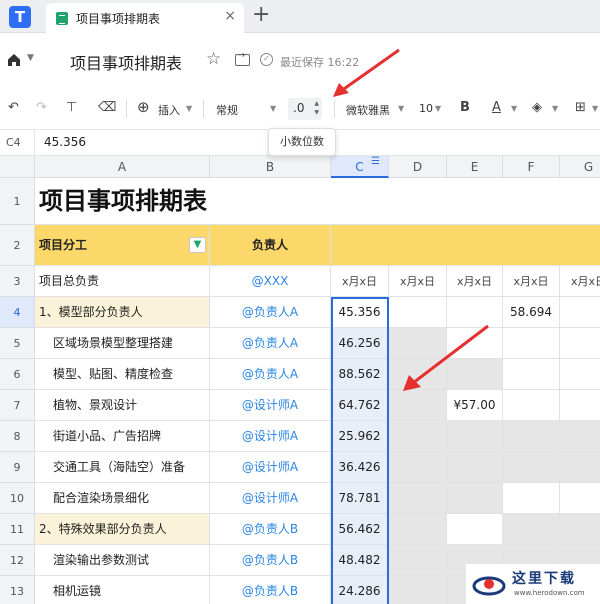 This screenshot has height=604, width=600. Describe the element at coordinates (17, 560) in the screenshot. I see `row-header-12: 12` at that location.